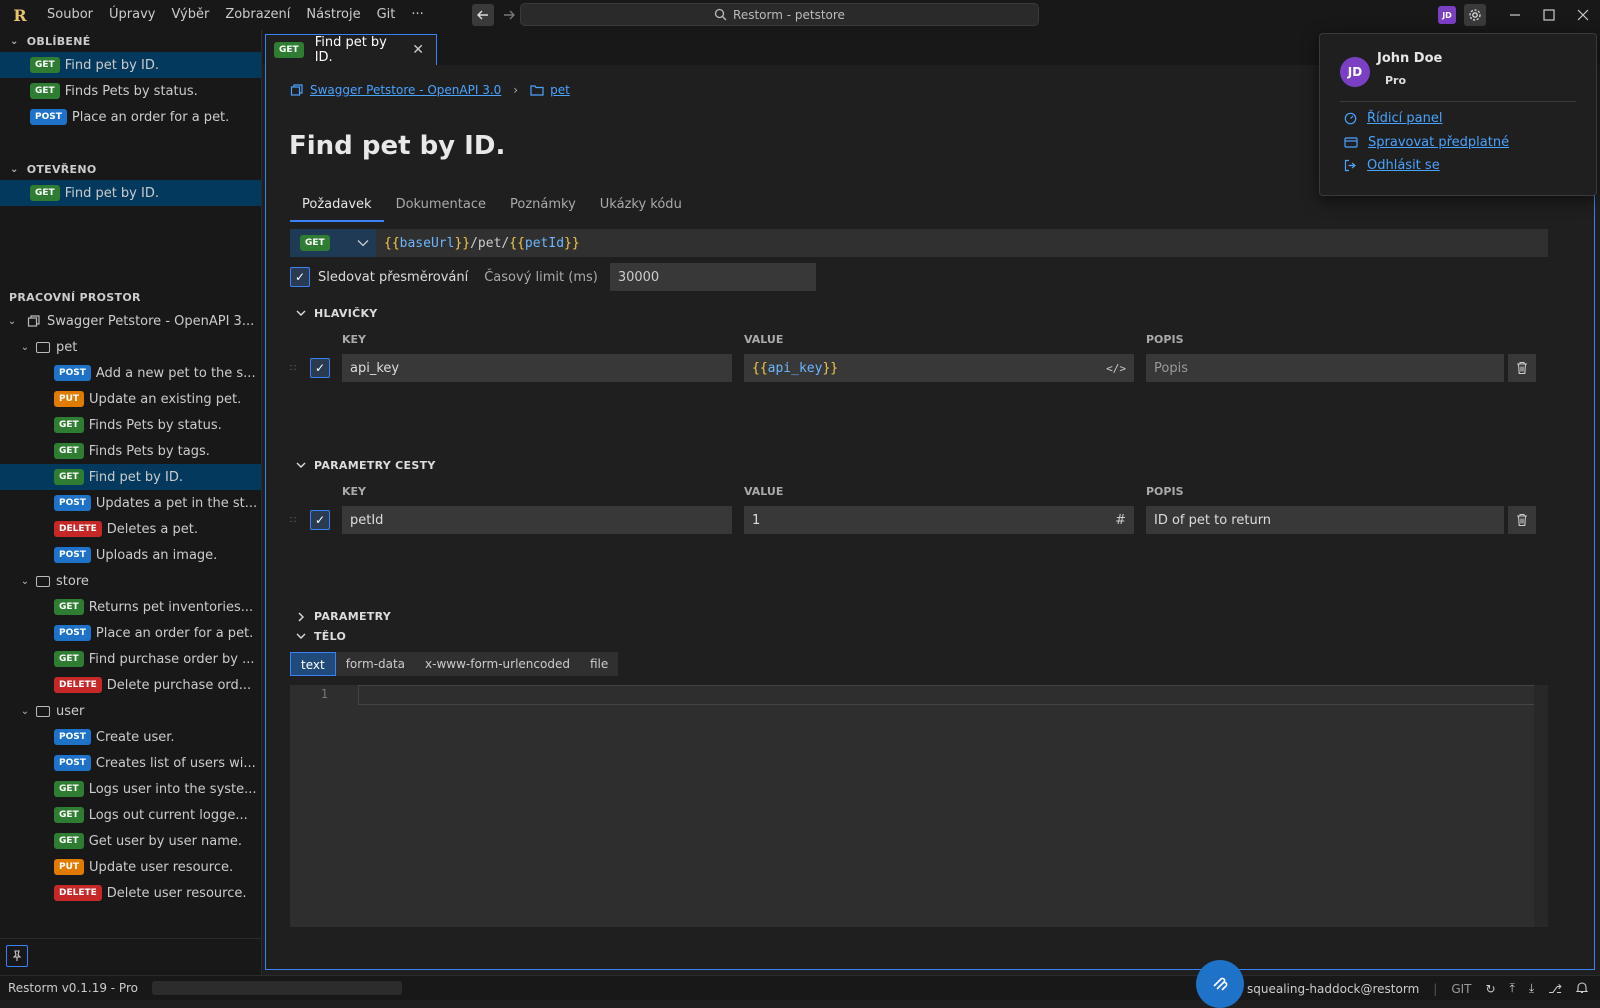  Describe the element at coordinates (130, 451) in the screenshot. I see `request-item: GET Finds Pets by tags.` at that location.